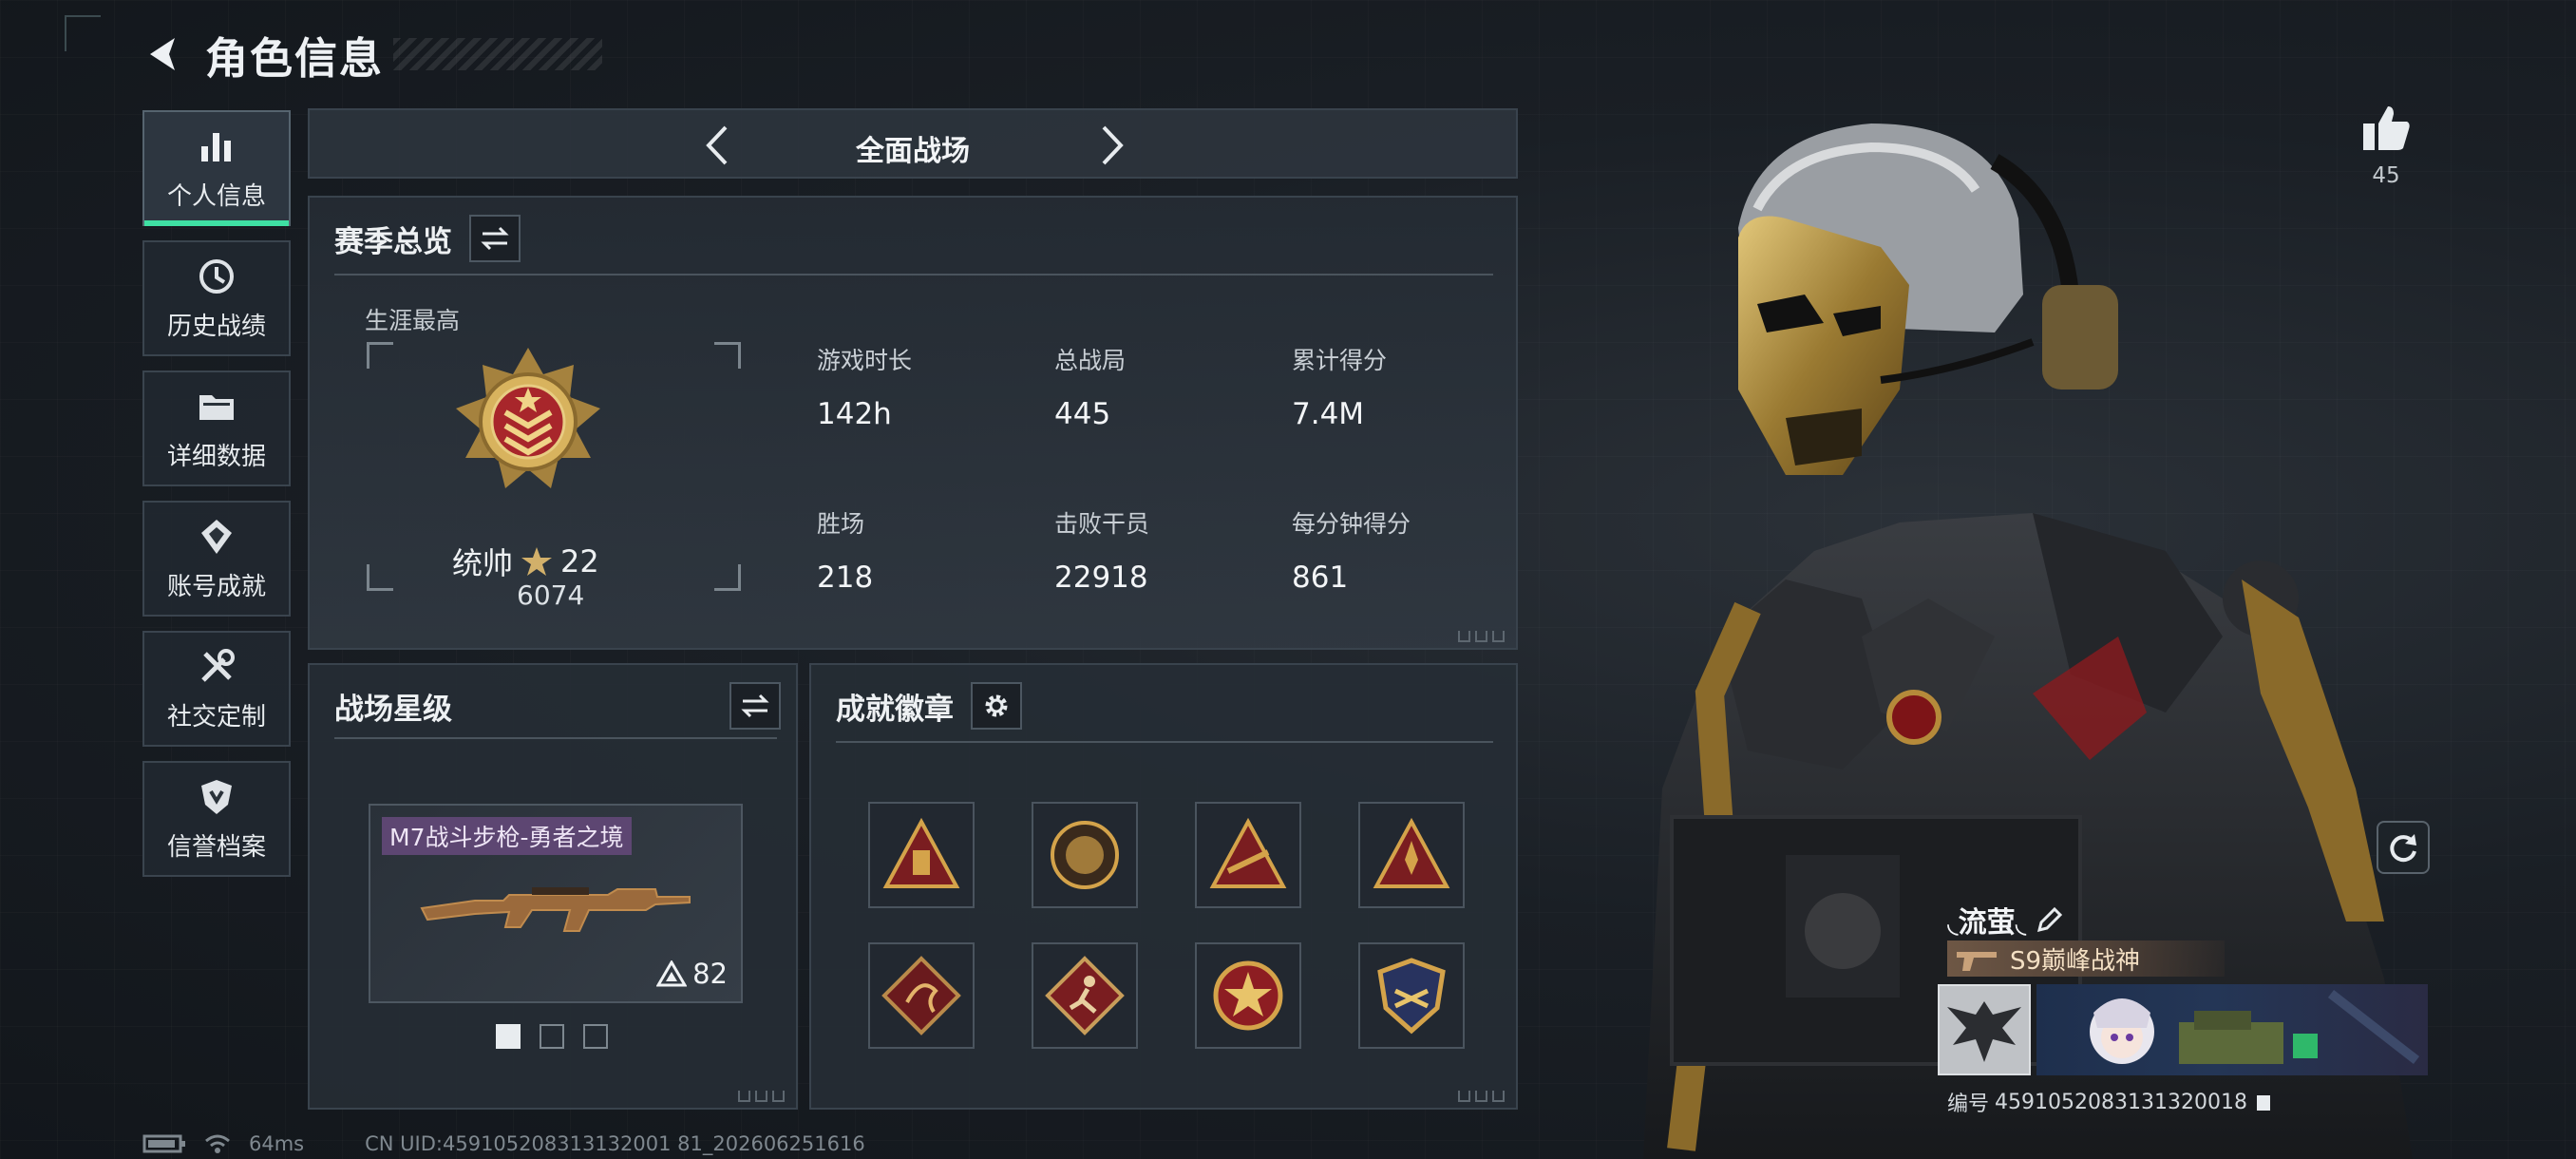  I want to click on gear-icon, so click(997, 705).